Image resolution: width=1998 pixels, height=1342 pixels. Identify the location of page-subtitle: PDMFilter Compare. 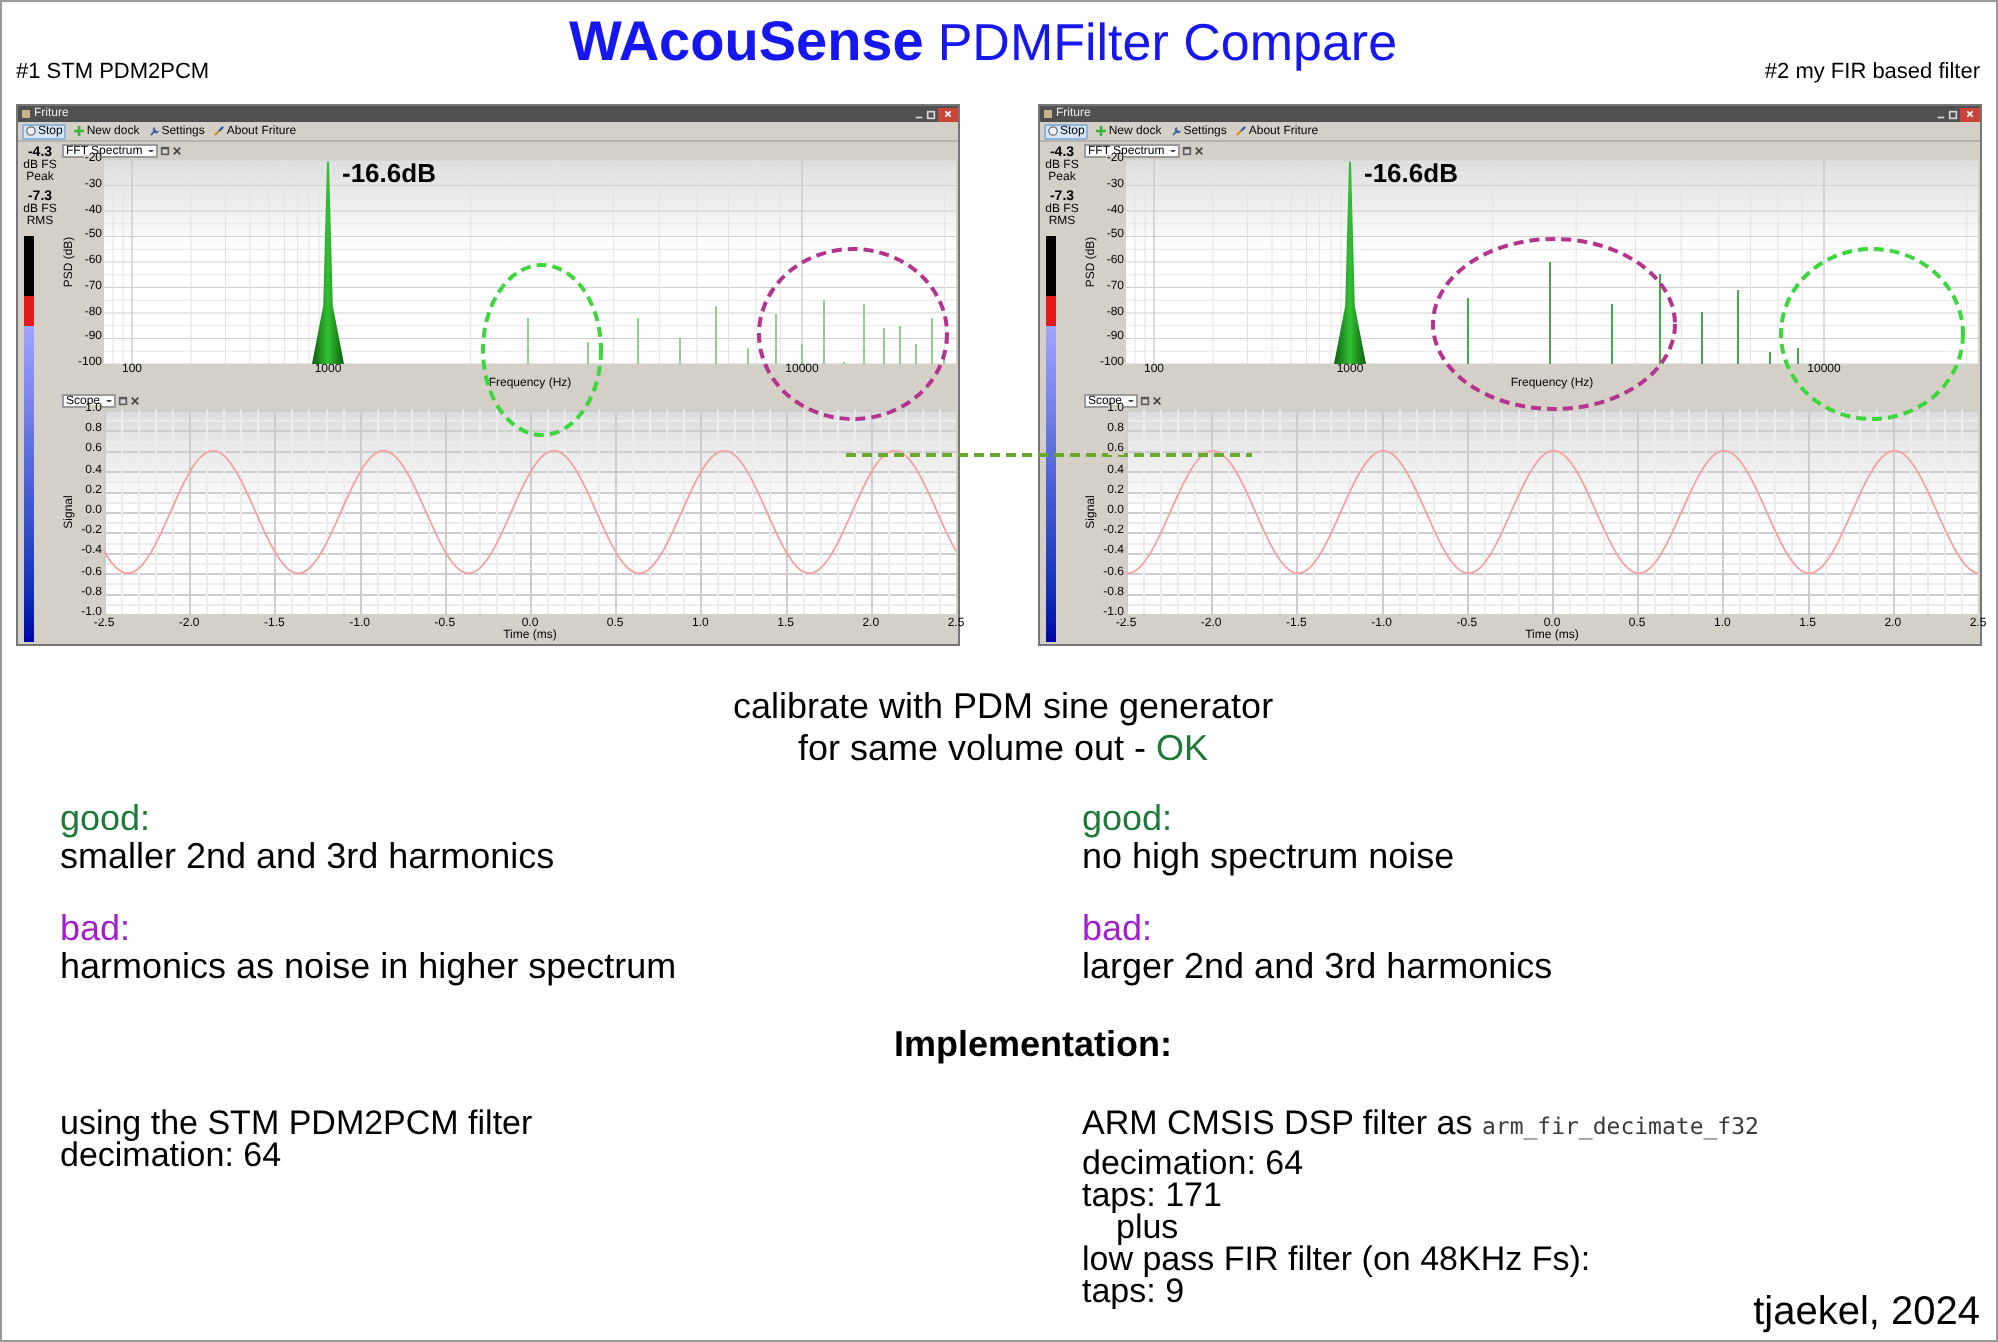
(1167, 42).